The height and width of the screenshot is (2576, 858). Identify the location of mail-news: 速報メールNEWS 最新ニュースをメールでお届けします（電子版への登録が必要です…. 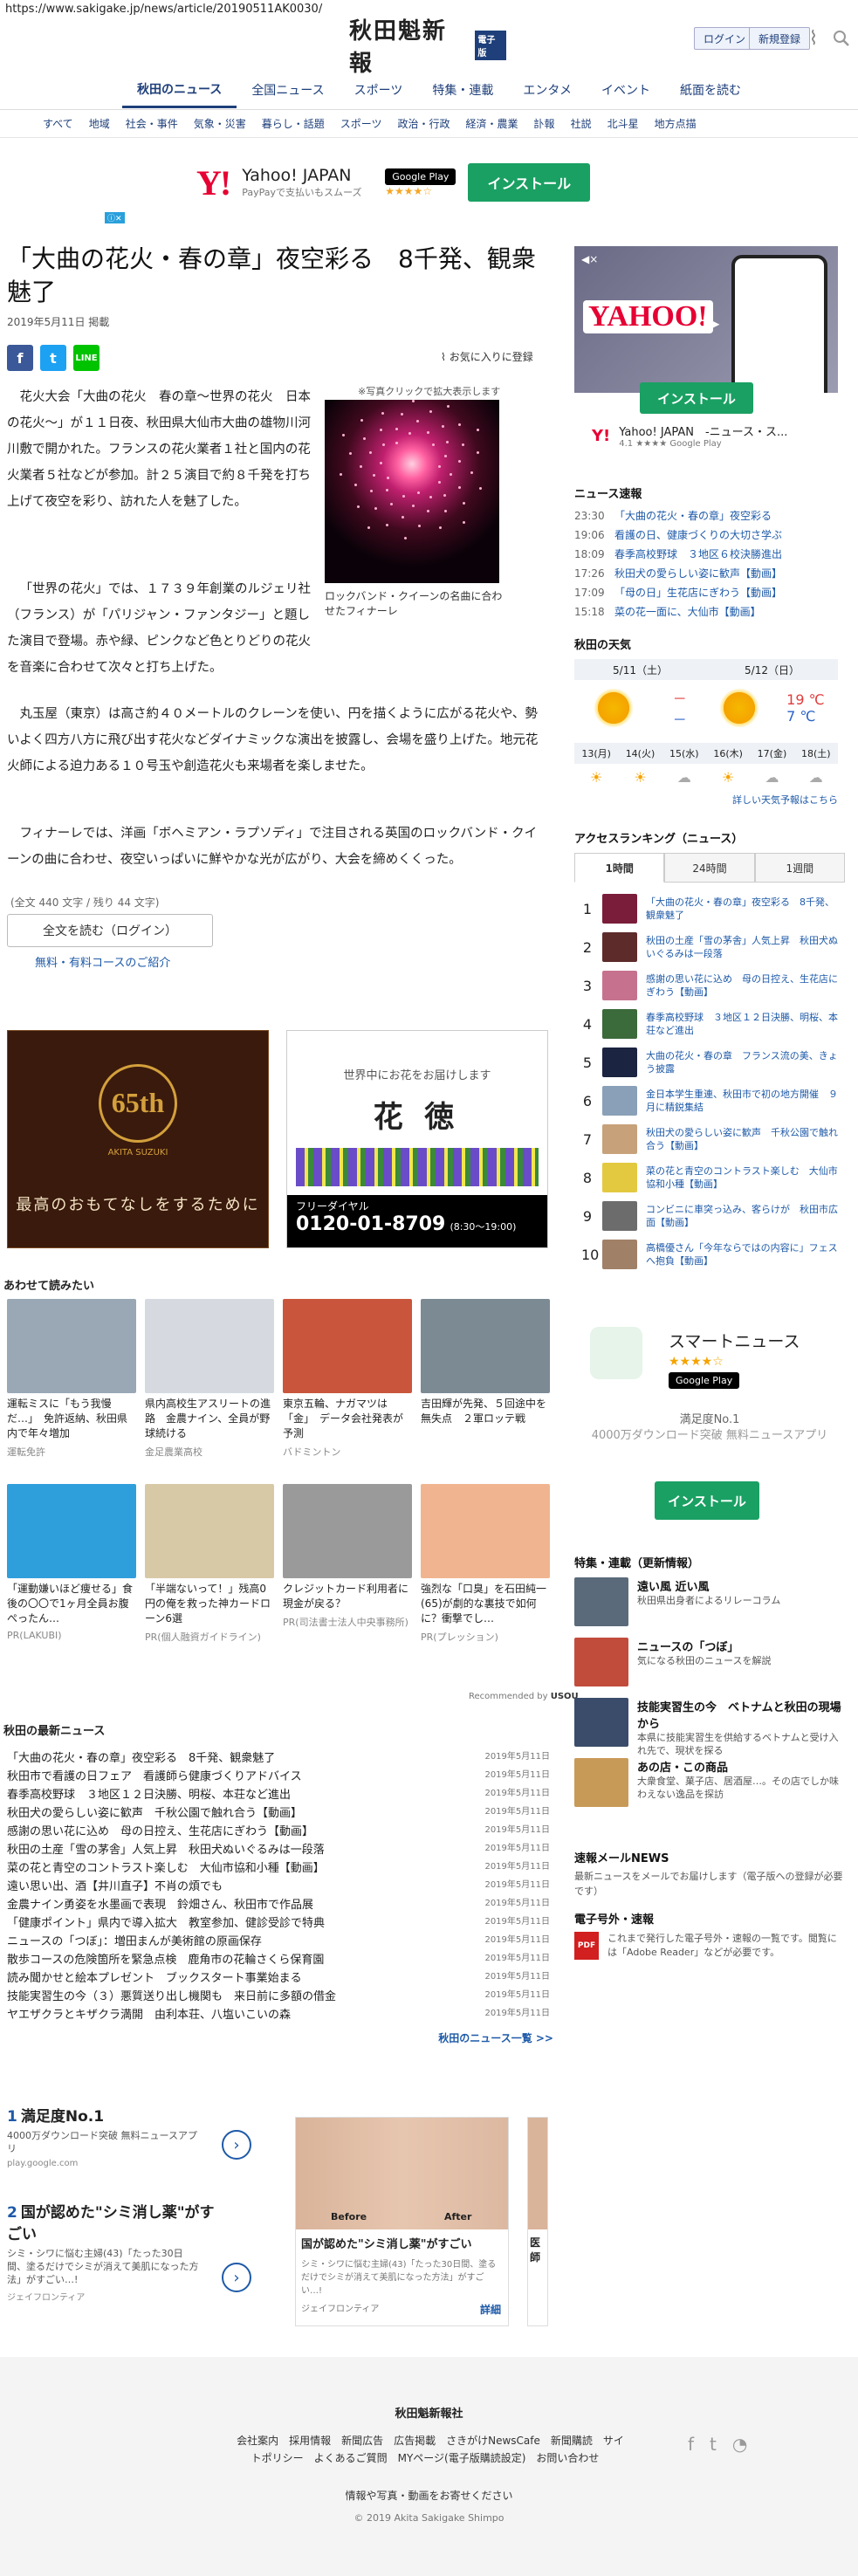
(709, 1874).